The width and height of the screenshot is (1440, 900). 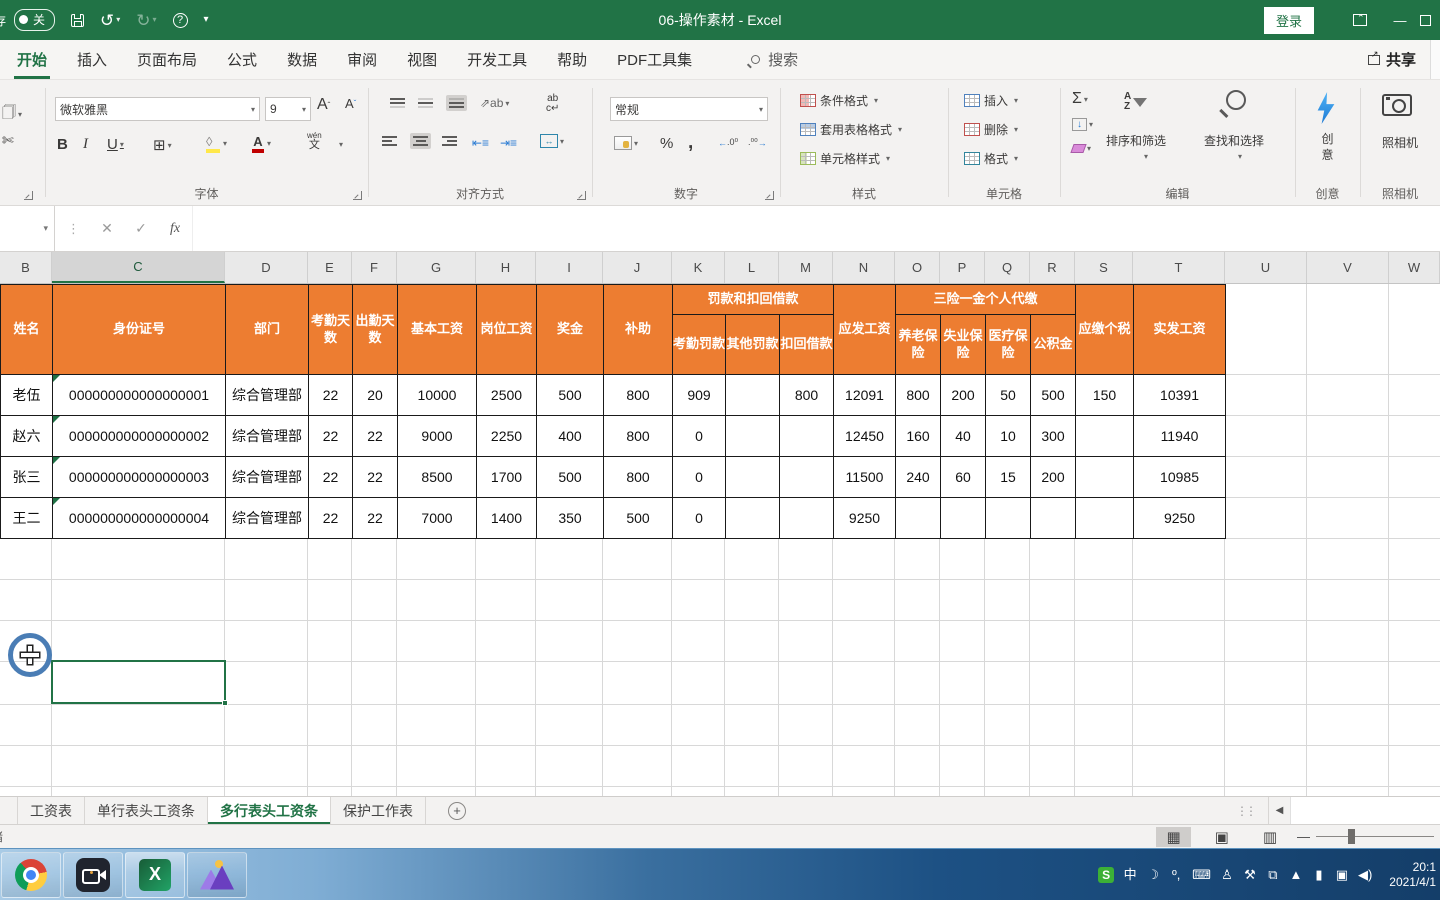 What do you see at coordinates (139, 518) in the screenshot?
I see `table-cell: 000000000000000004` at bounding box center [139, 518].